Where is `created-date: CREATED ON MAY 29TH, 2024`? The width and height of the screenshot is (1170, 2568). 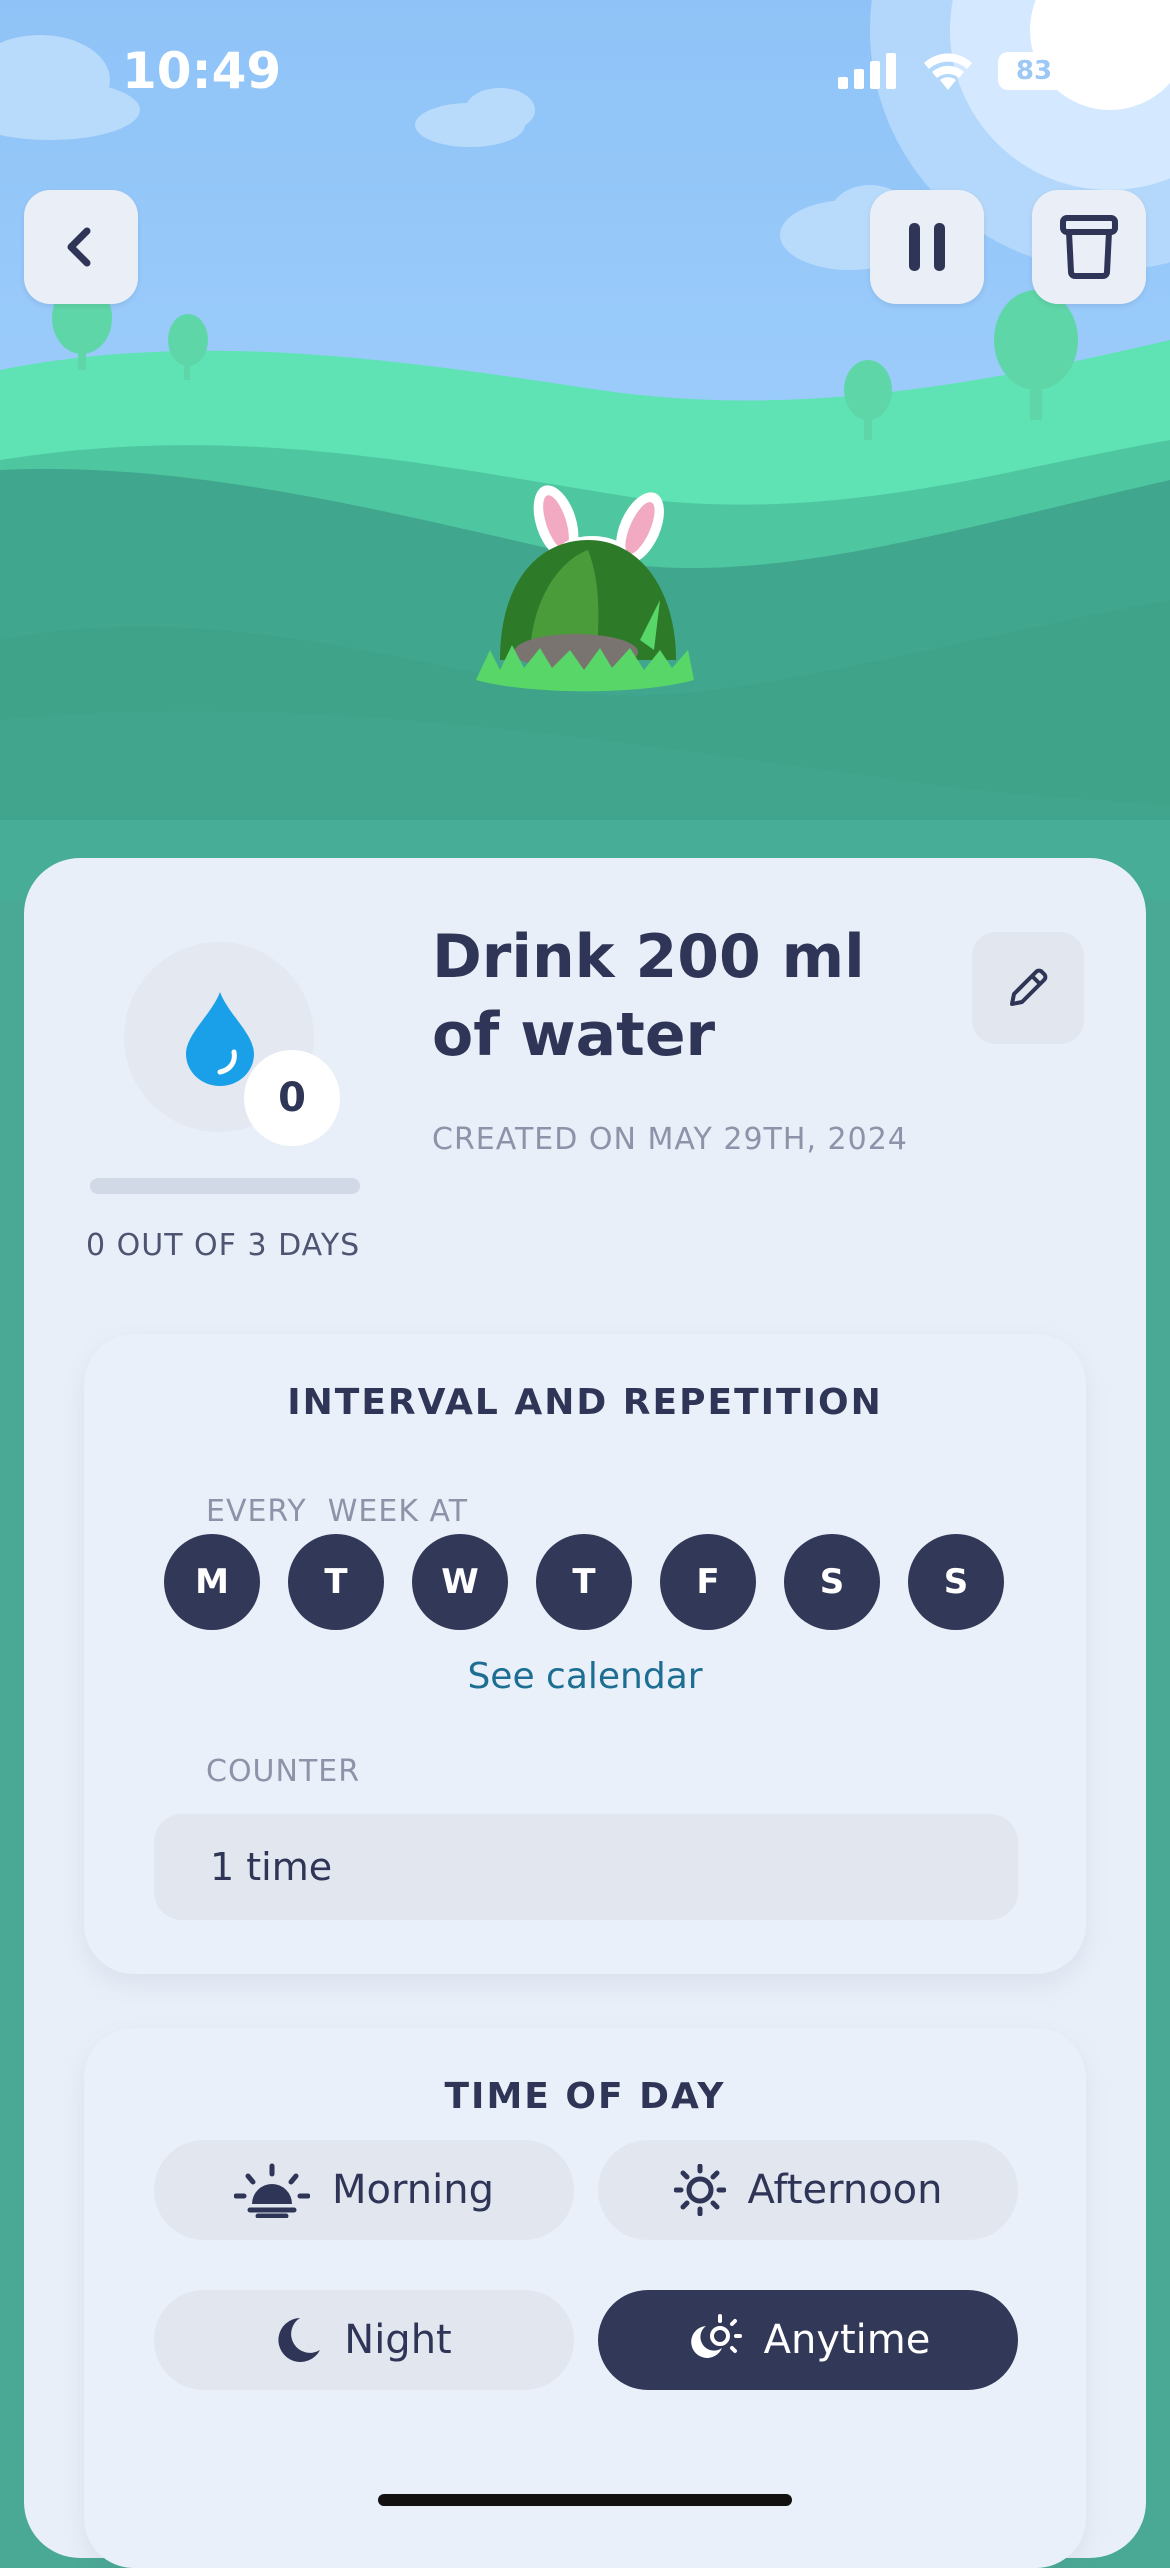
created-date: CREATED ON MAY 29TH, 2024 is located at coordinates (670, 1139).